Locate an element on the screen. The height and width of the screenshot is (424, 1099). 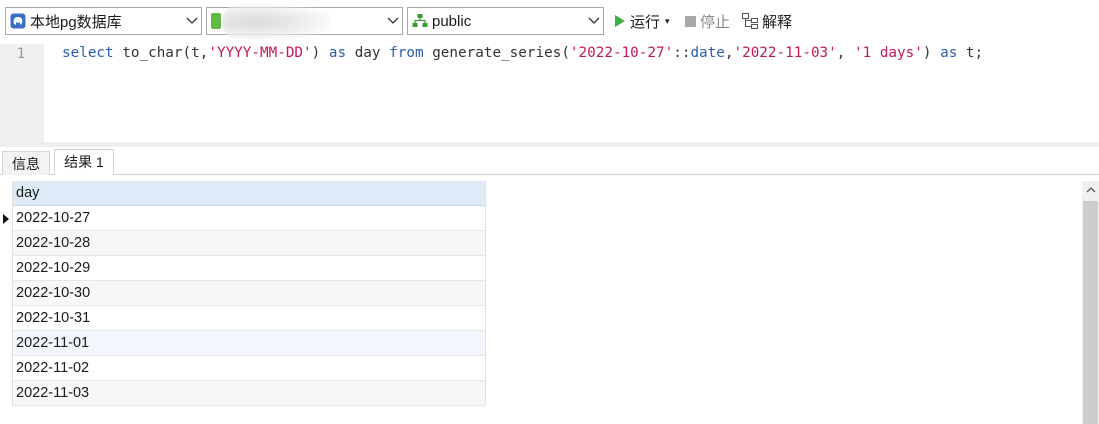
play-icon is located at coordinates (620, 21).